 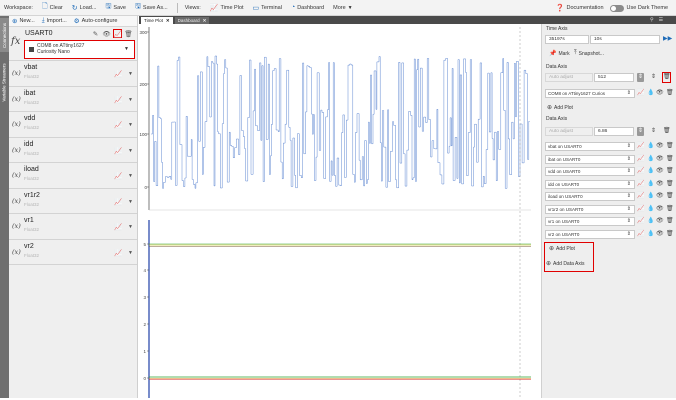 What do you see at coordinates (79, 49) in the screenshot?
I see `source-device-select: COM8 on ATtiny1627 Curiosity Nano ▼` at bounding box center [79, 49].